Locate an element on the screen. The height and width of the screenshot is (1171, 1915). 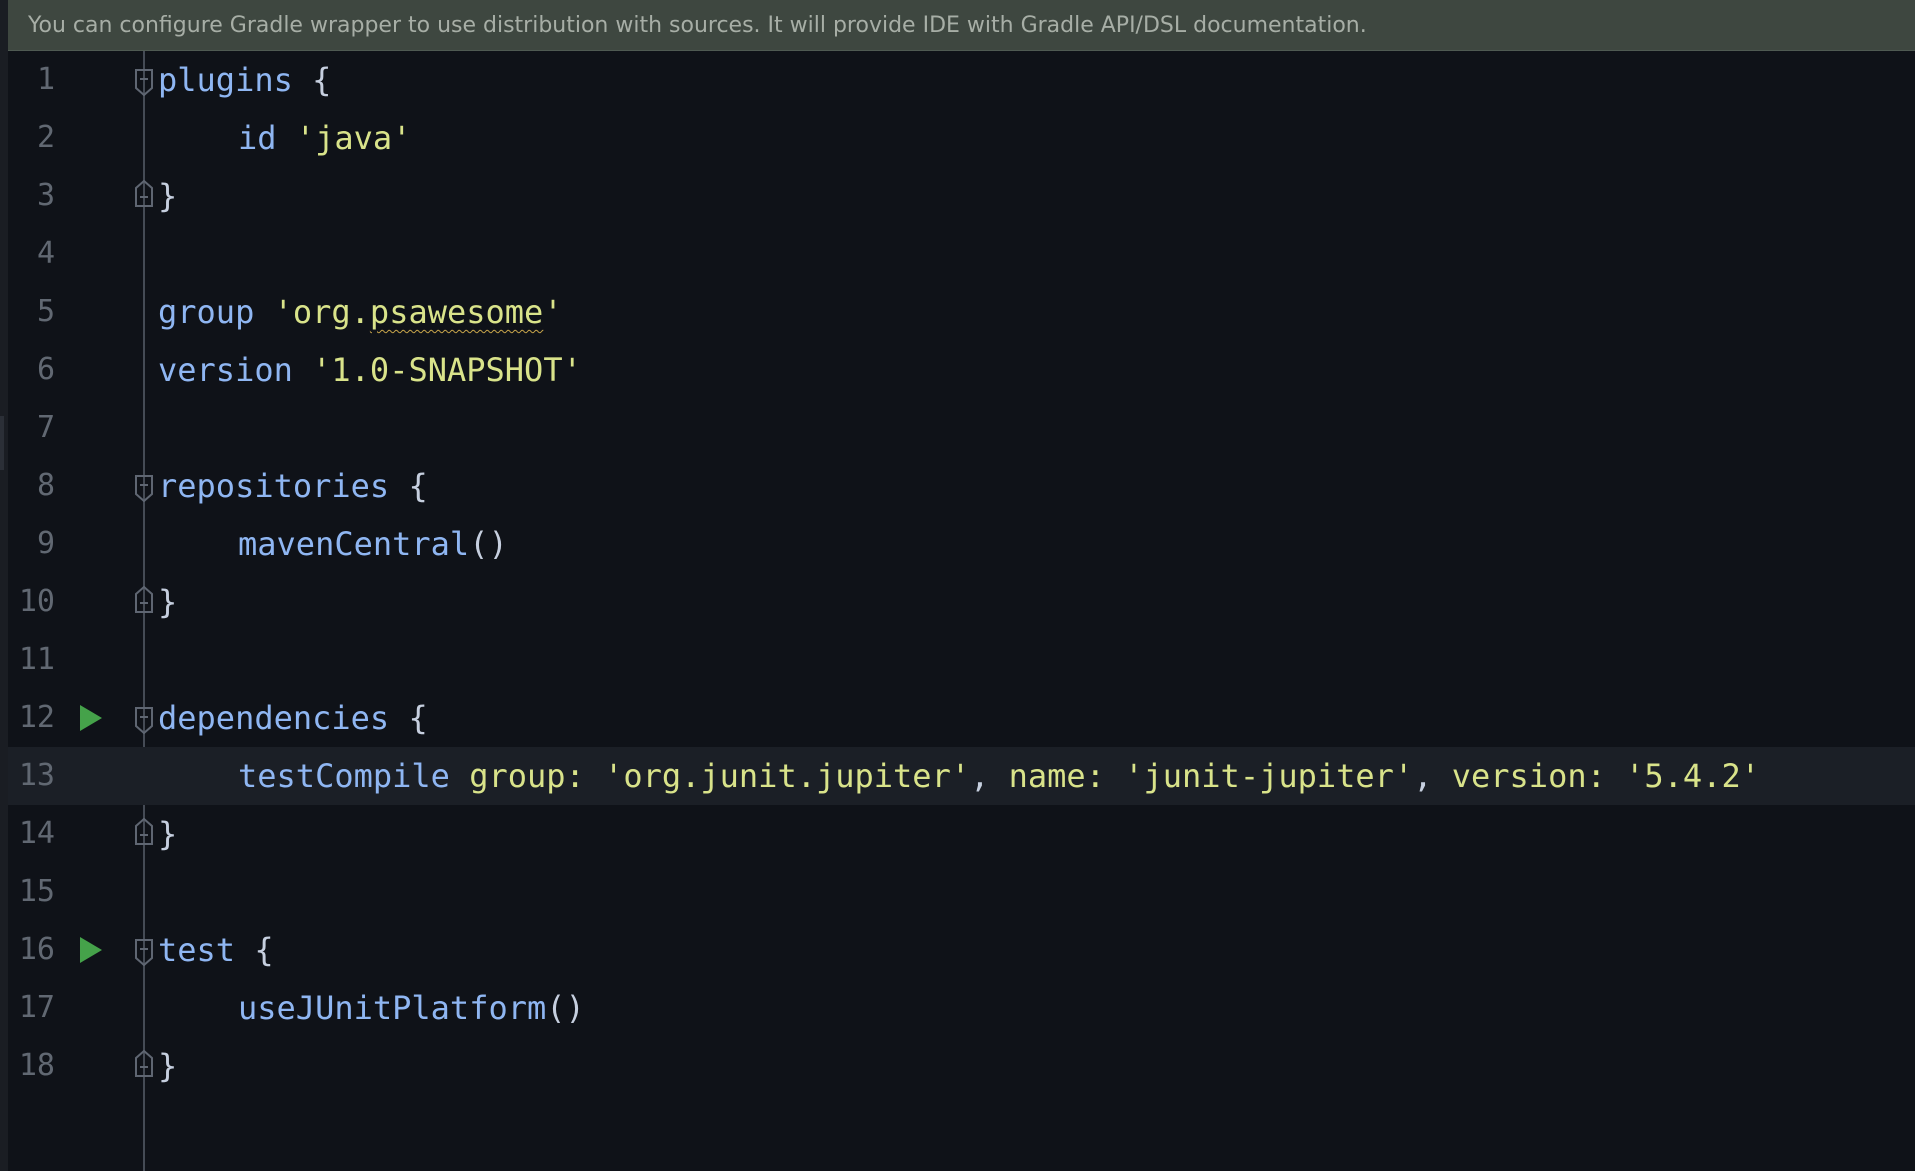
line-number: 7 is located at coordinates (45, 427).